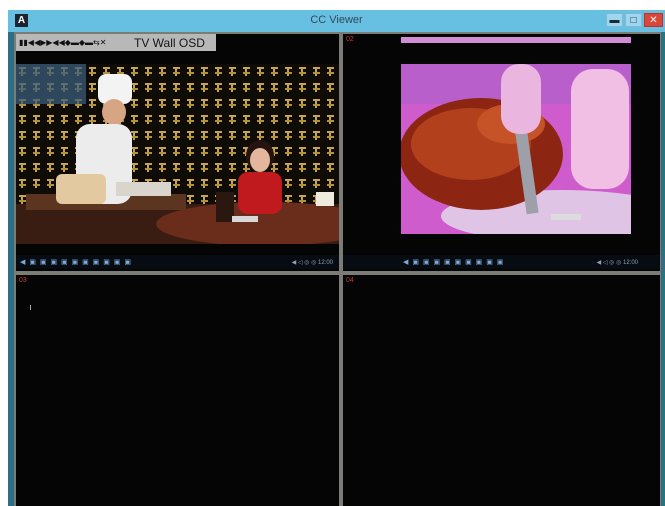 This screenshot has height=506, width=665. Describe the element at coordinates (62, 42) in the screenshot. I see `osd-control-icons: ▮▮◀◀▶▶◀◀◆▬◆▬⇆✕` at that location.